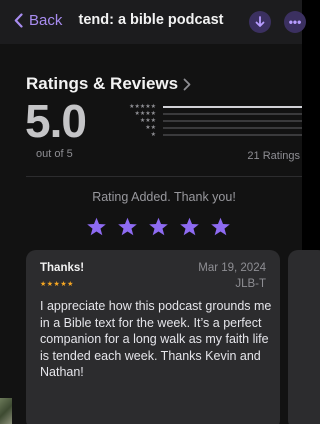 This screenshot has width=320, height=424. I want to click on star-row-4: ★★★★, so click(145, 114).